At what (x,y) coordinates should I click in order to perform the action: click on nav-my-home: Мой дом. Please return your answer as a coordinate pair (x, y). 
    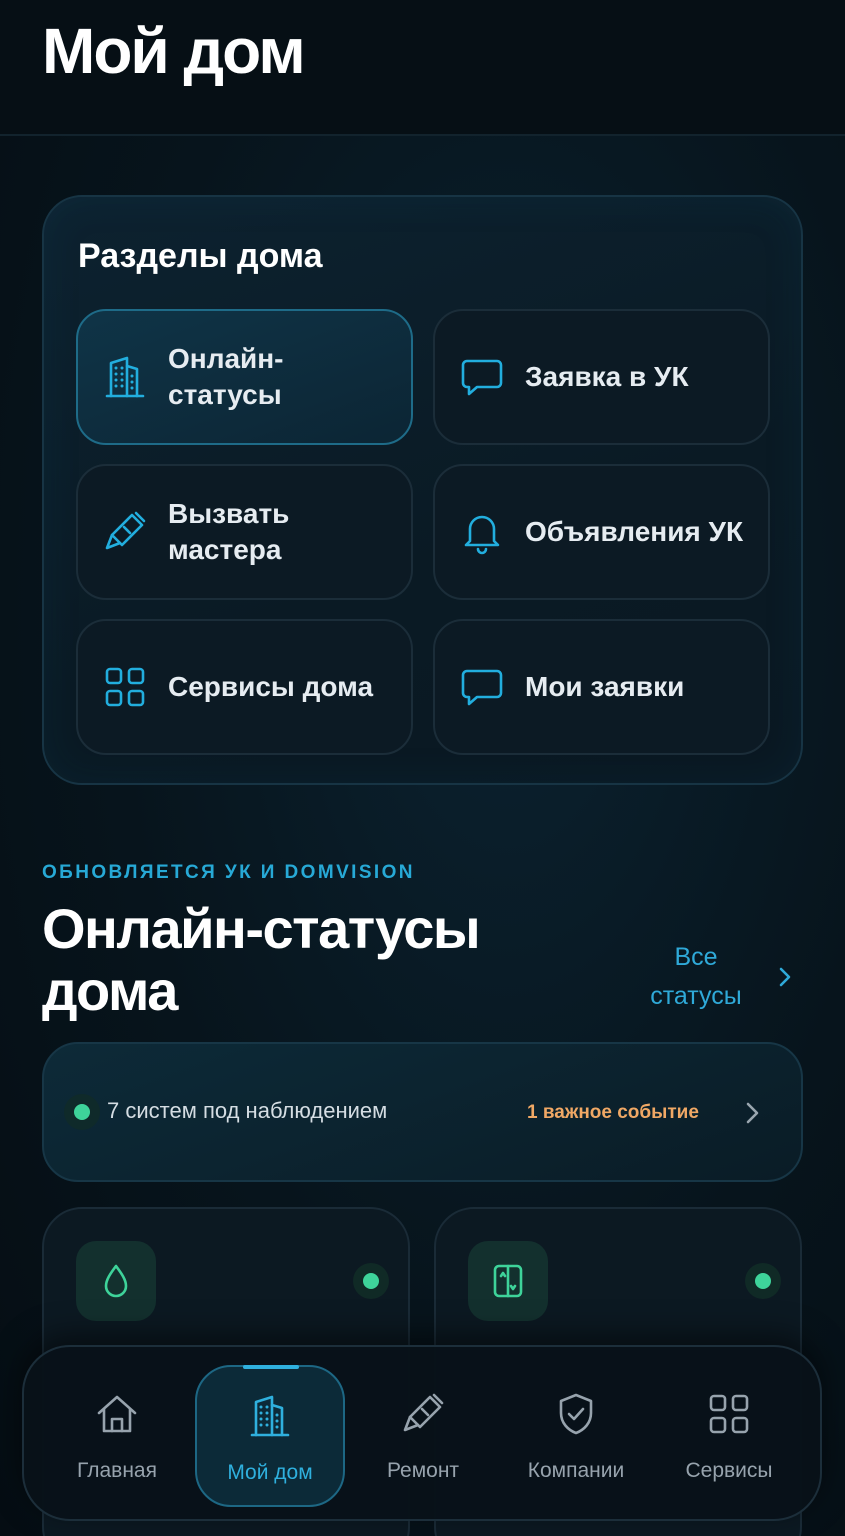
    Looking at the image, I should click on (270, 1436).